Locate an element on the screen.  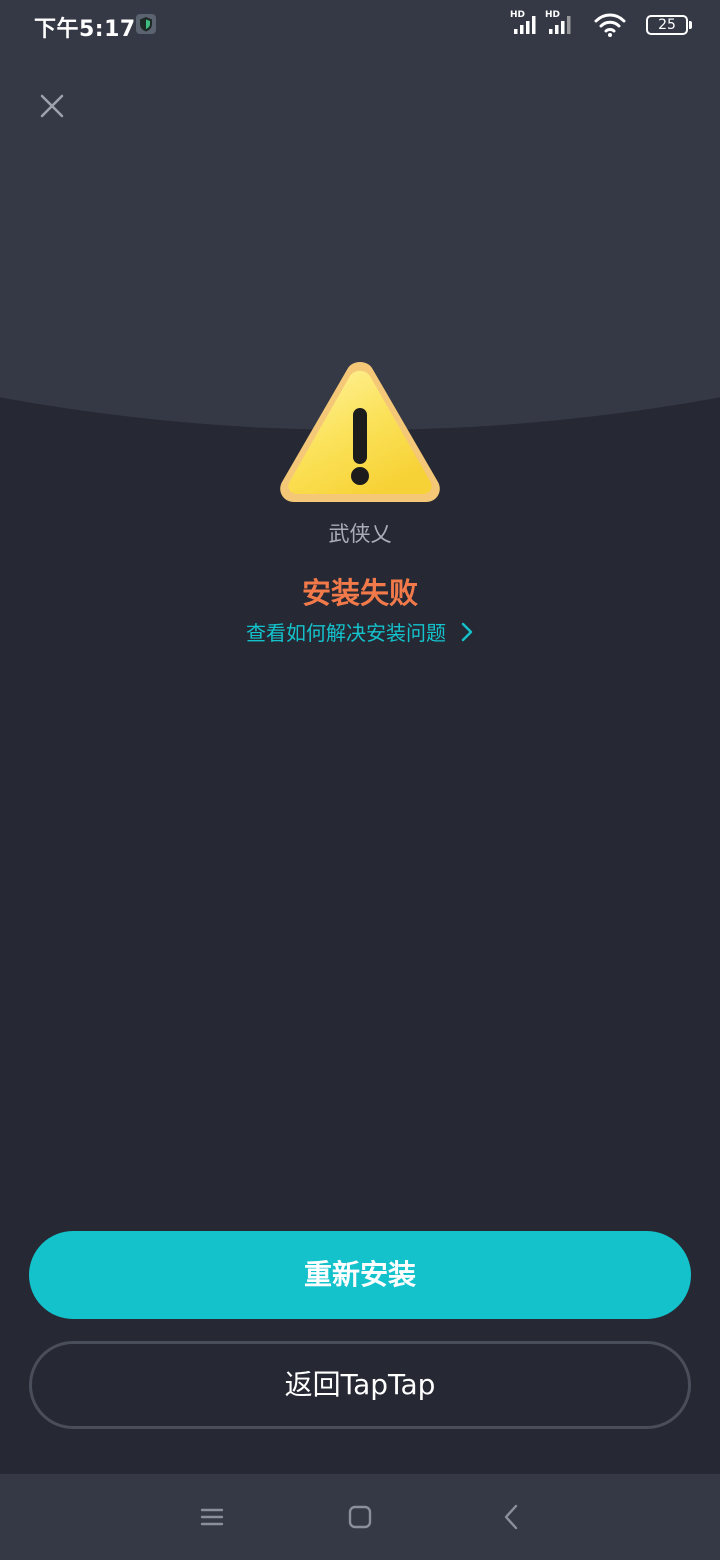
install-failed-title: 安装失败 is located at coordinates (359, 593).